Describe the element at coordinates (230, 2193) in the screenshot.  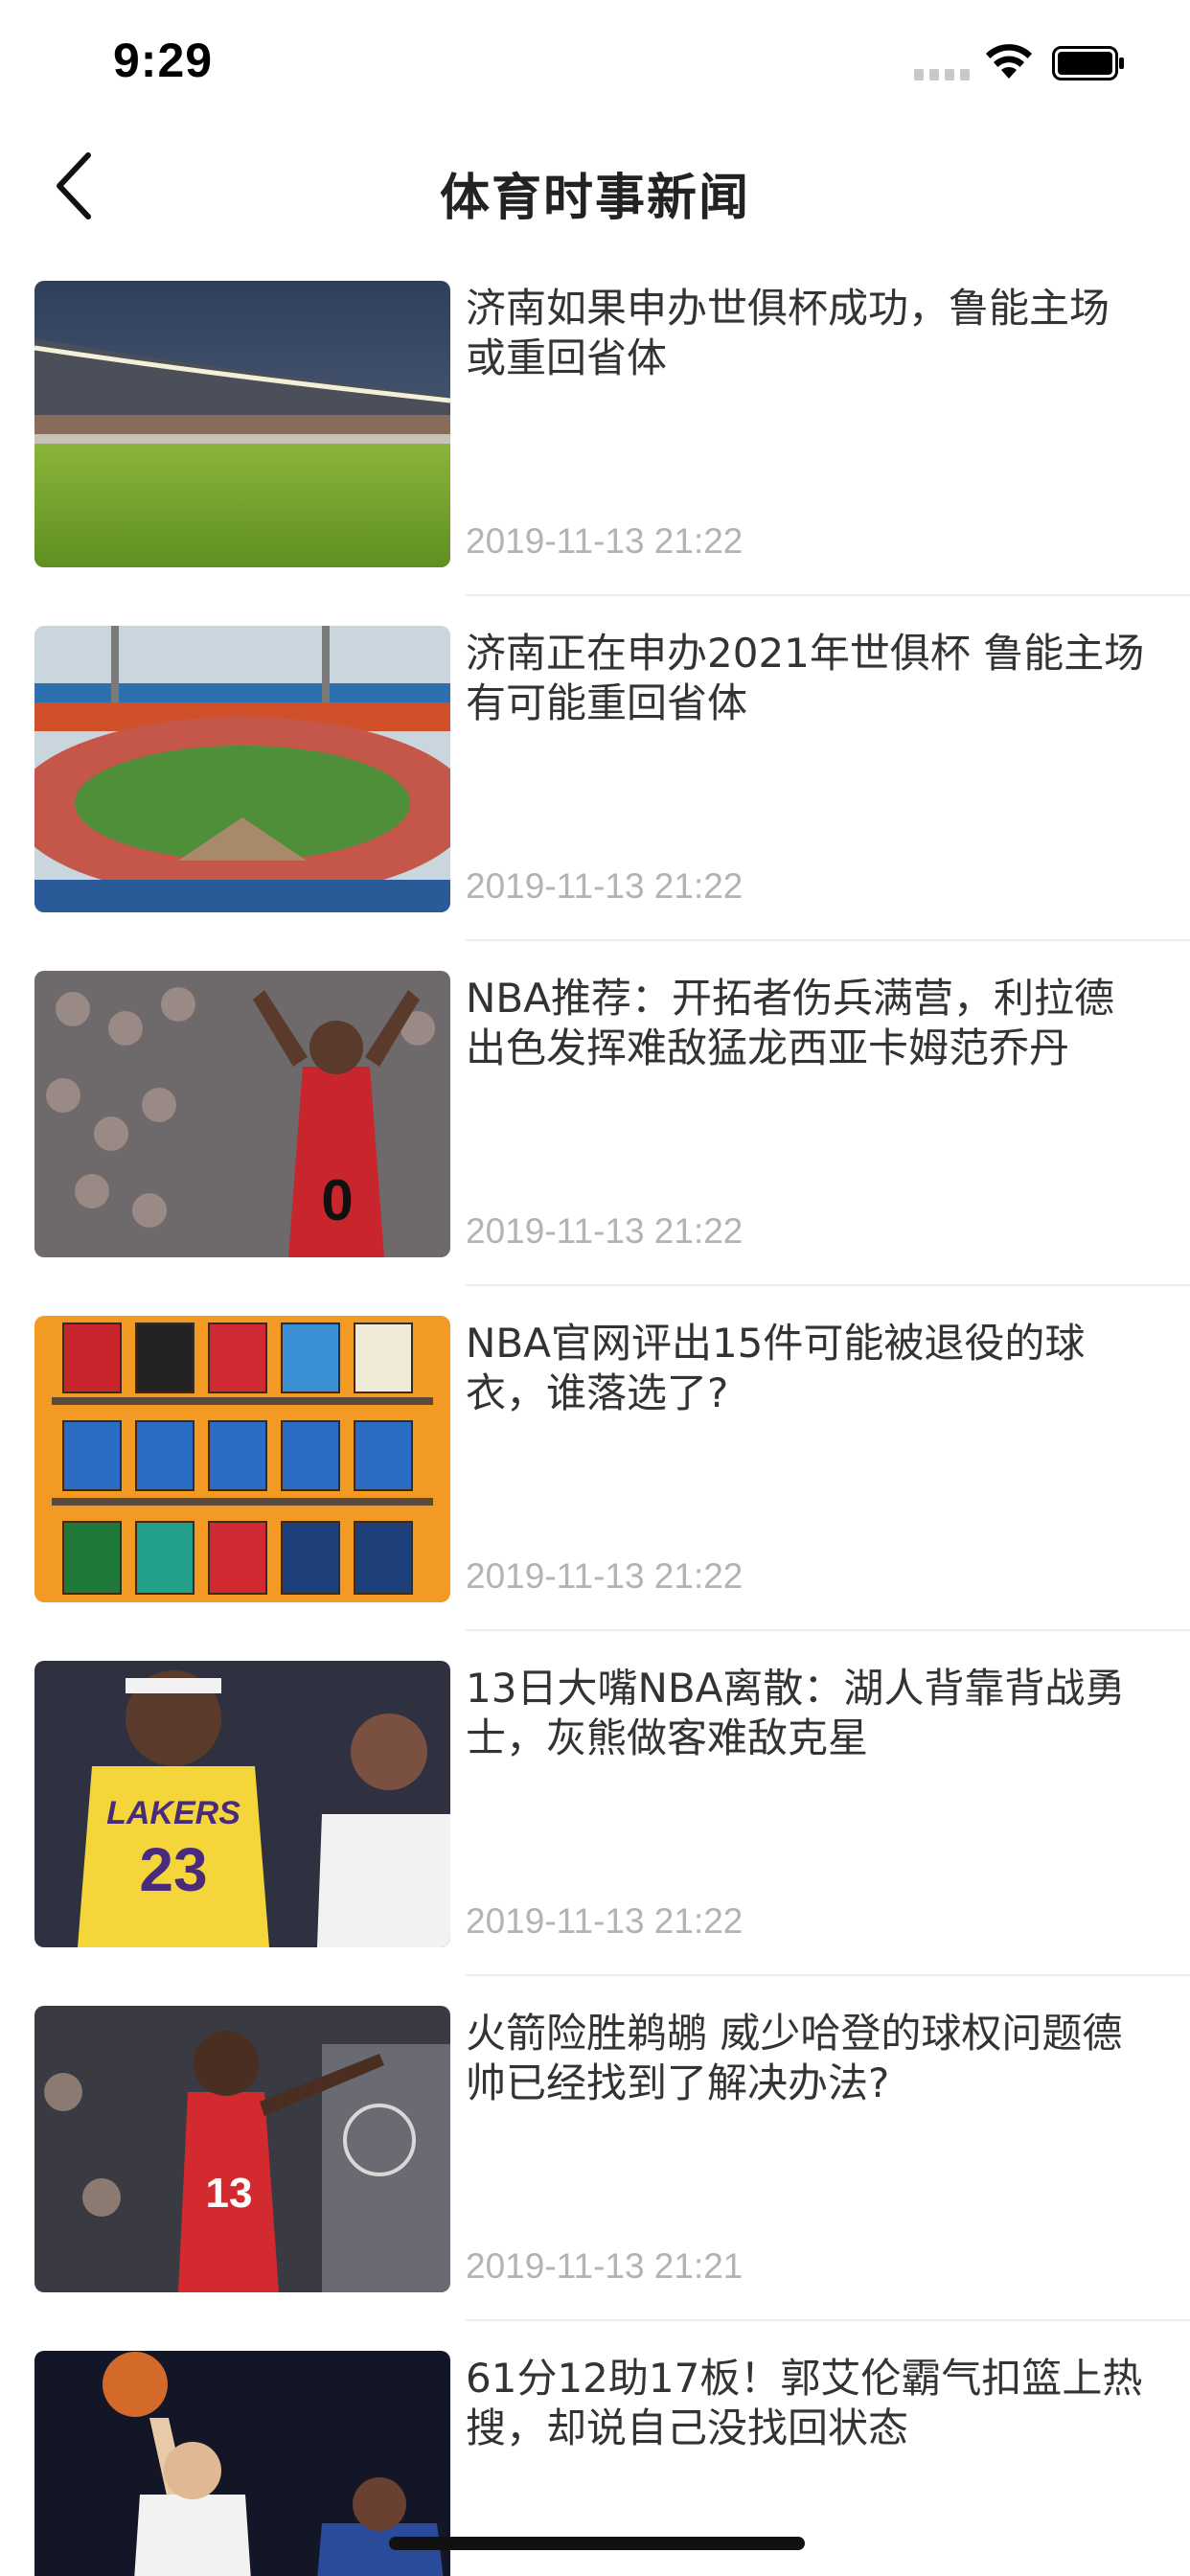
I see `svg-text: 13` at that location.